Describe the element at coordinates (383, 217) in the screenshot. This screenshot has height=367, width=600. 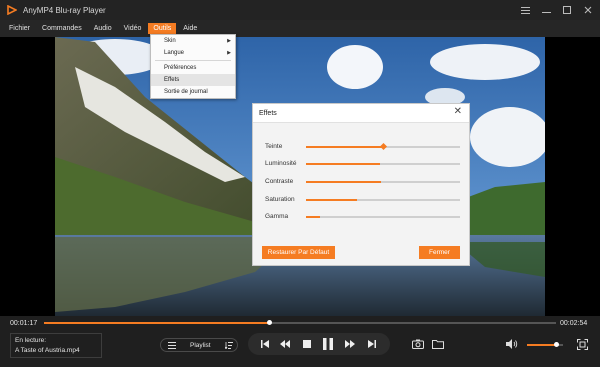
I see `slider-gamma` at that location.